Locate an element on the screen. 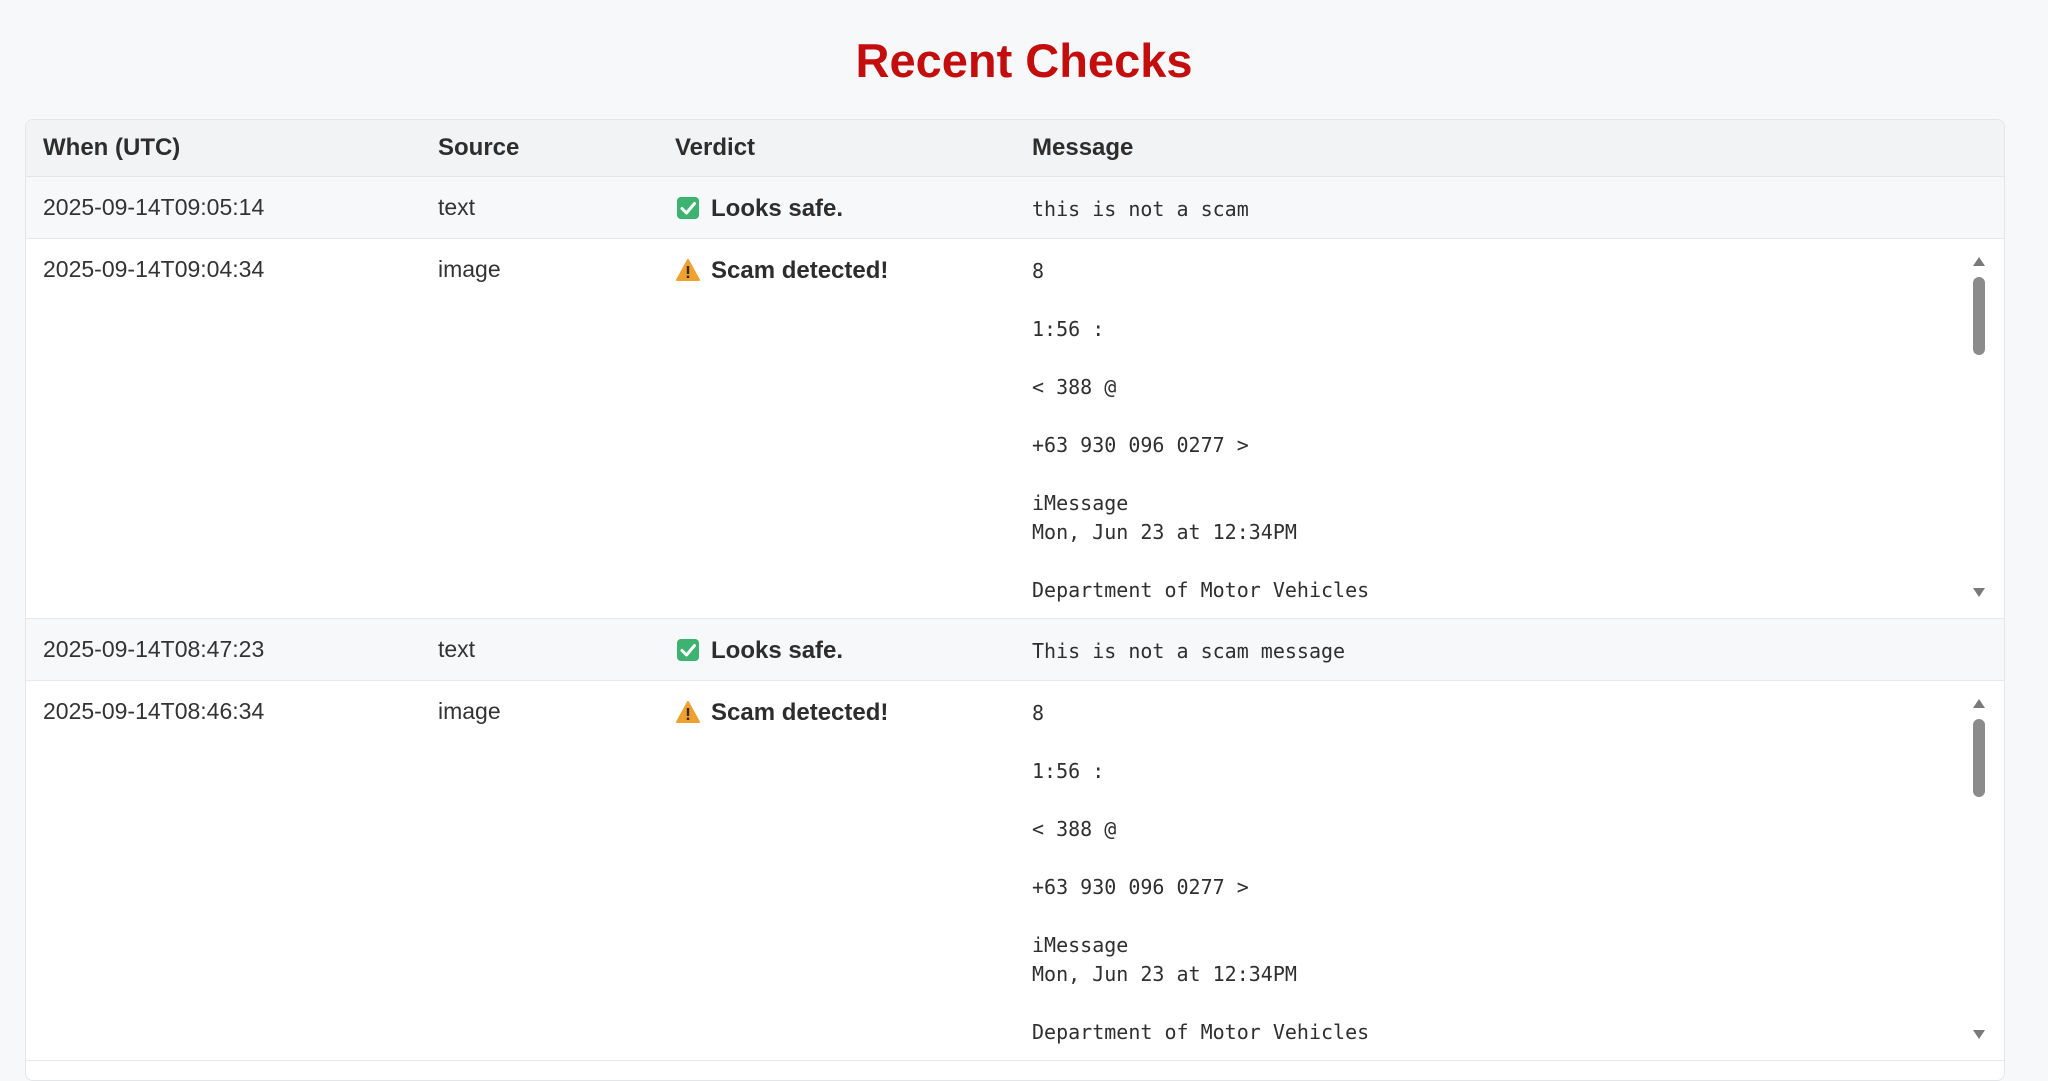 The width and height of the screenshot is (2048, 1081). cell-message: this is not a scam is located at coordinates (1509, 207).